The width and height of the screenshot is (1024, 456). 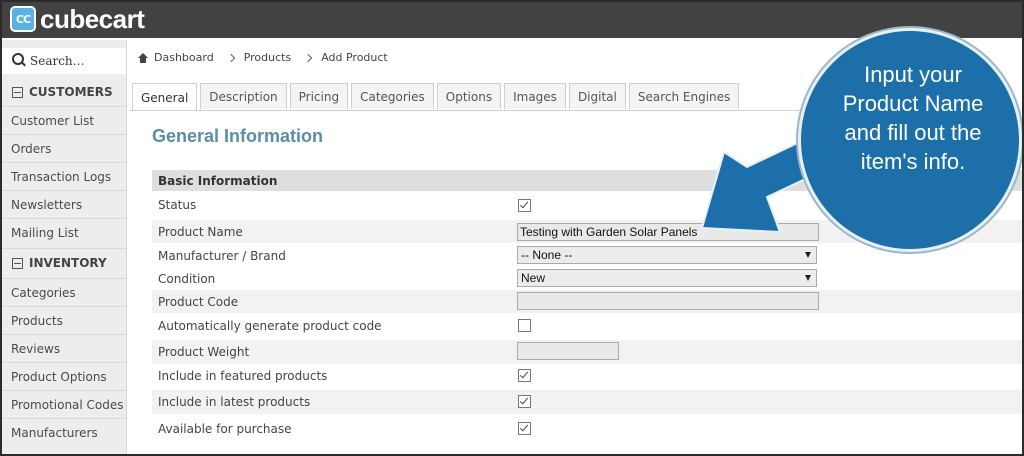 What do you see at coordinates (913, 103) in the screenshot?
I see `callout-line: Product Name` at bounding box center [913, 103].